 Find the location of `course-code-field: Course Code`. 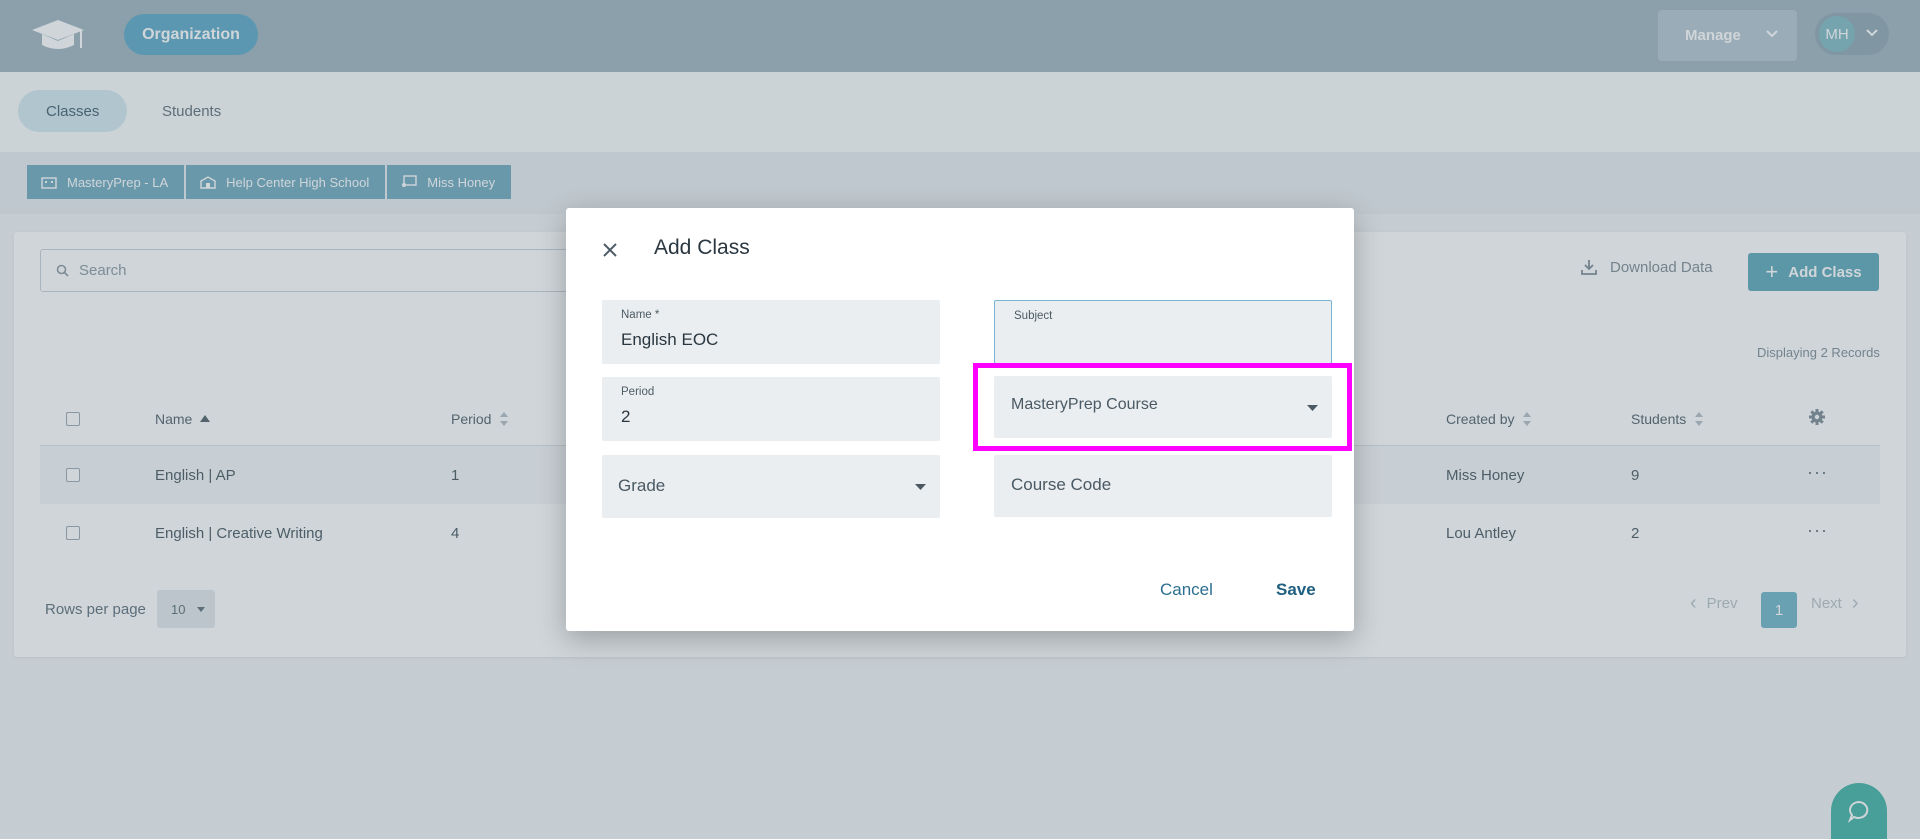

course-code-field: Course Code is located at coordinates (1163, 486).